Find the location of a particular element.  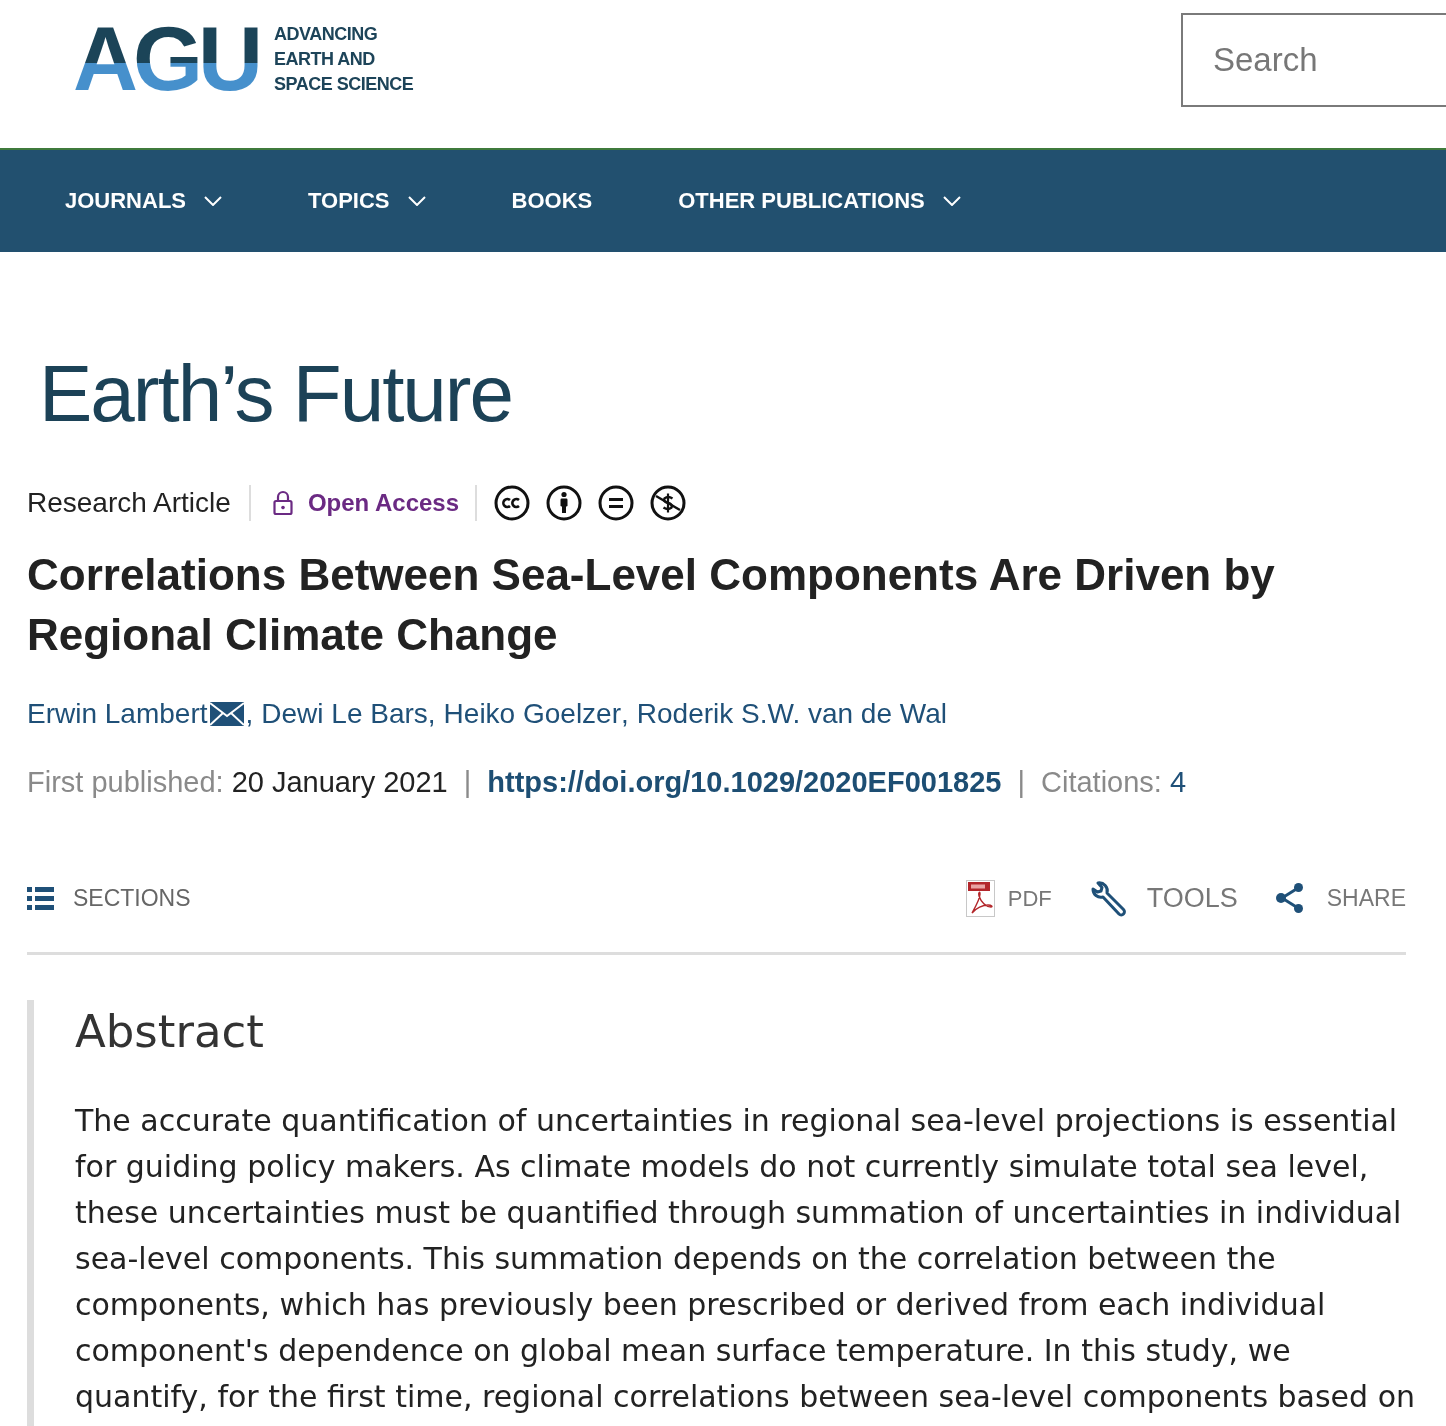

author-link: Dewi Le Bars is located at coordinates (344, 714).